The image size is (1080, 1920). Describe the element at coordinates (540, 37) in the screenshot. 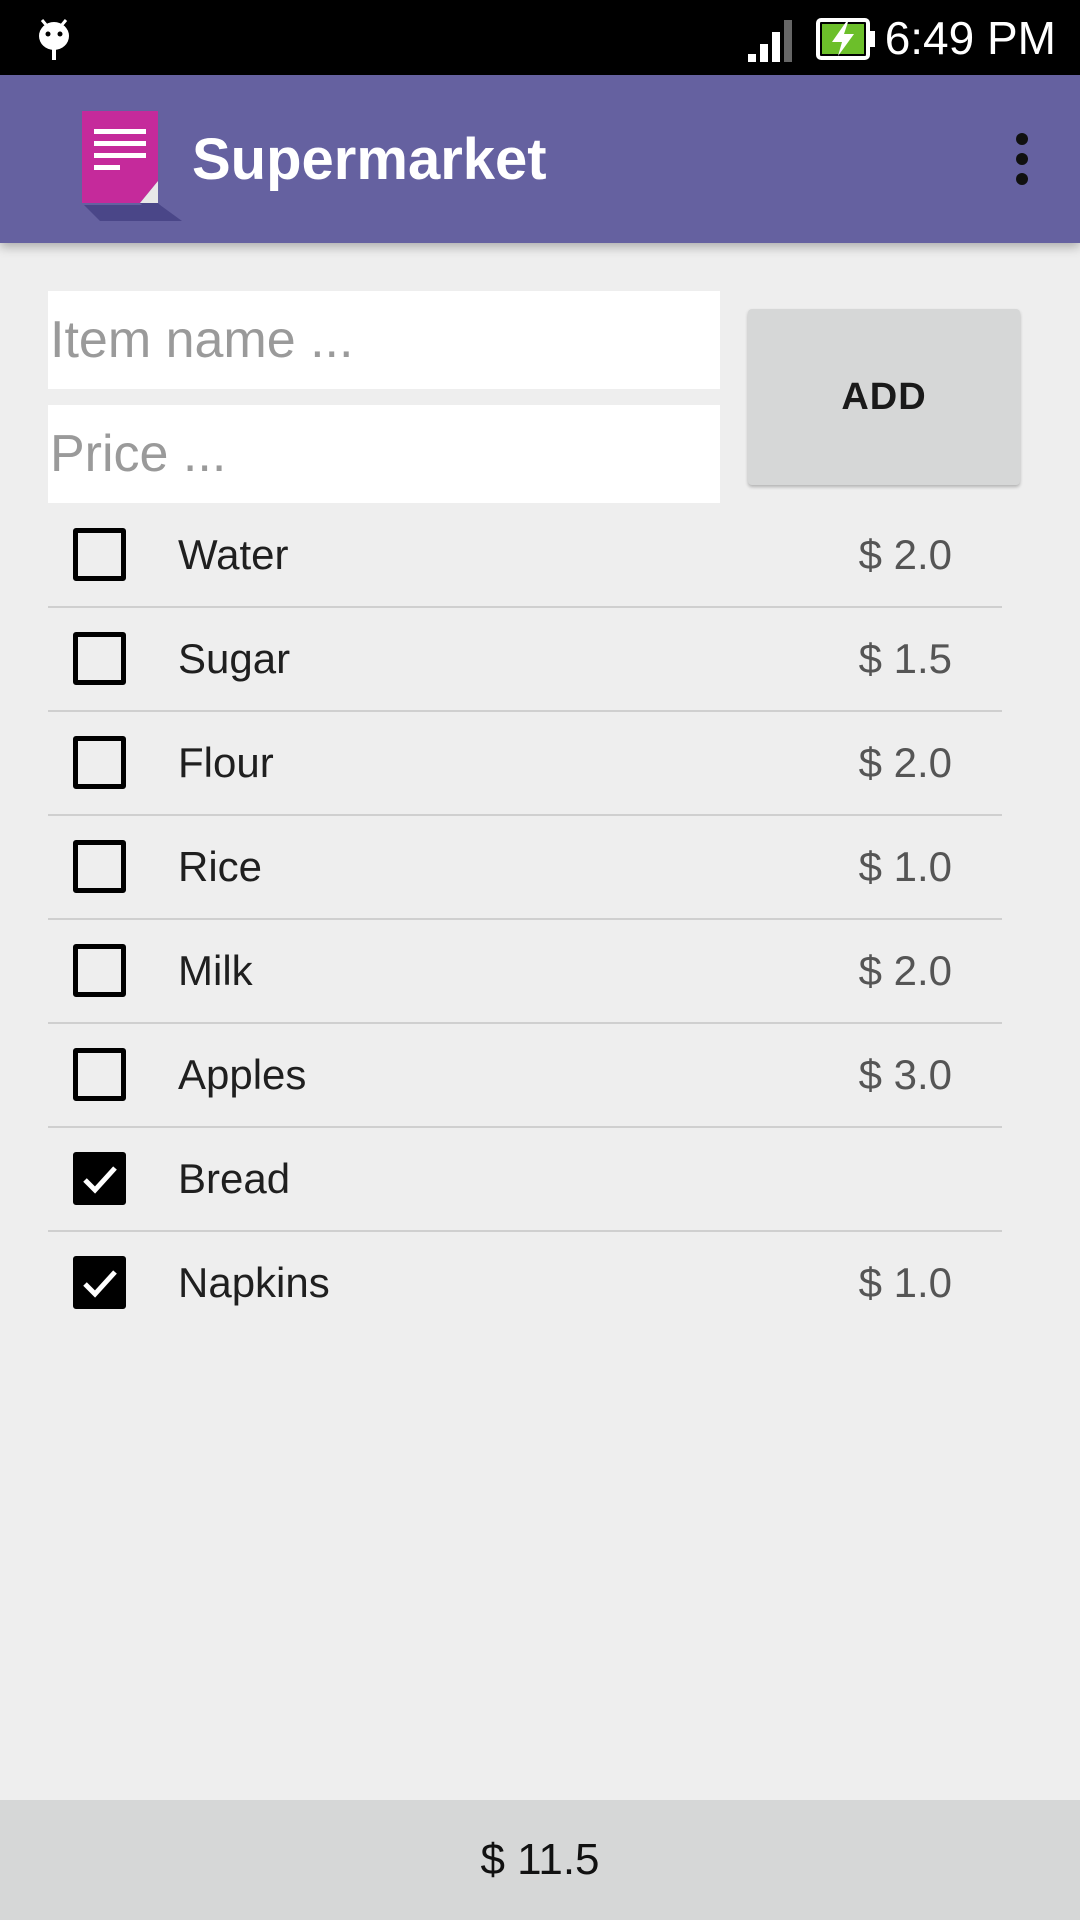

I see `status-bar: 6:49 PM` at that location.